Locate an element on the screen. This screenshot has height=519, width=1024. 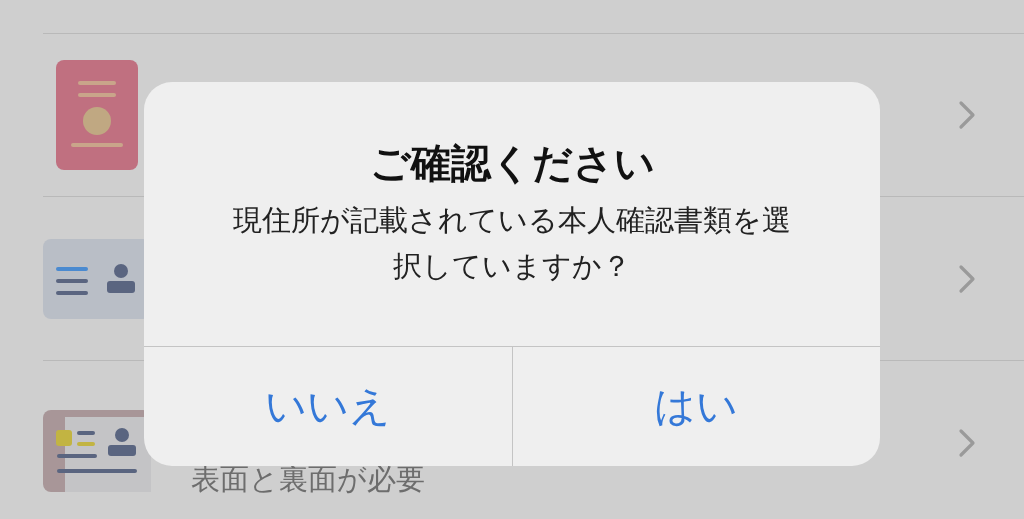
dialog-button: はい is located at coordinates (695, 406).